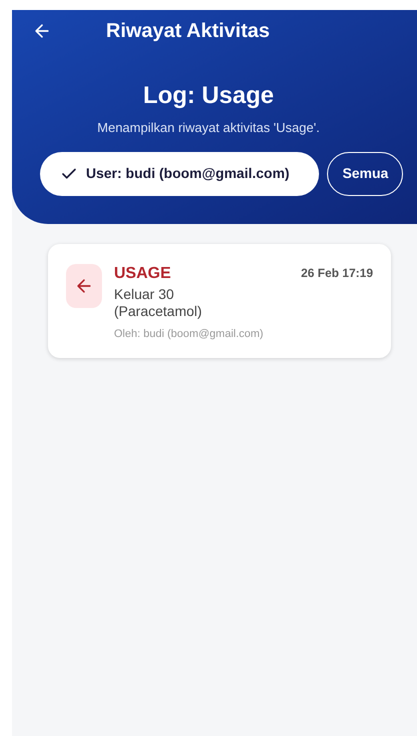 The height and width of the screenshot is (736, 417). I want to click on filter-chip: Semua, so click(365, 174).